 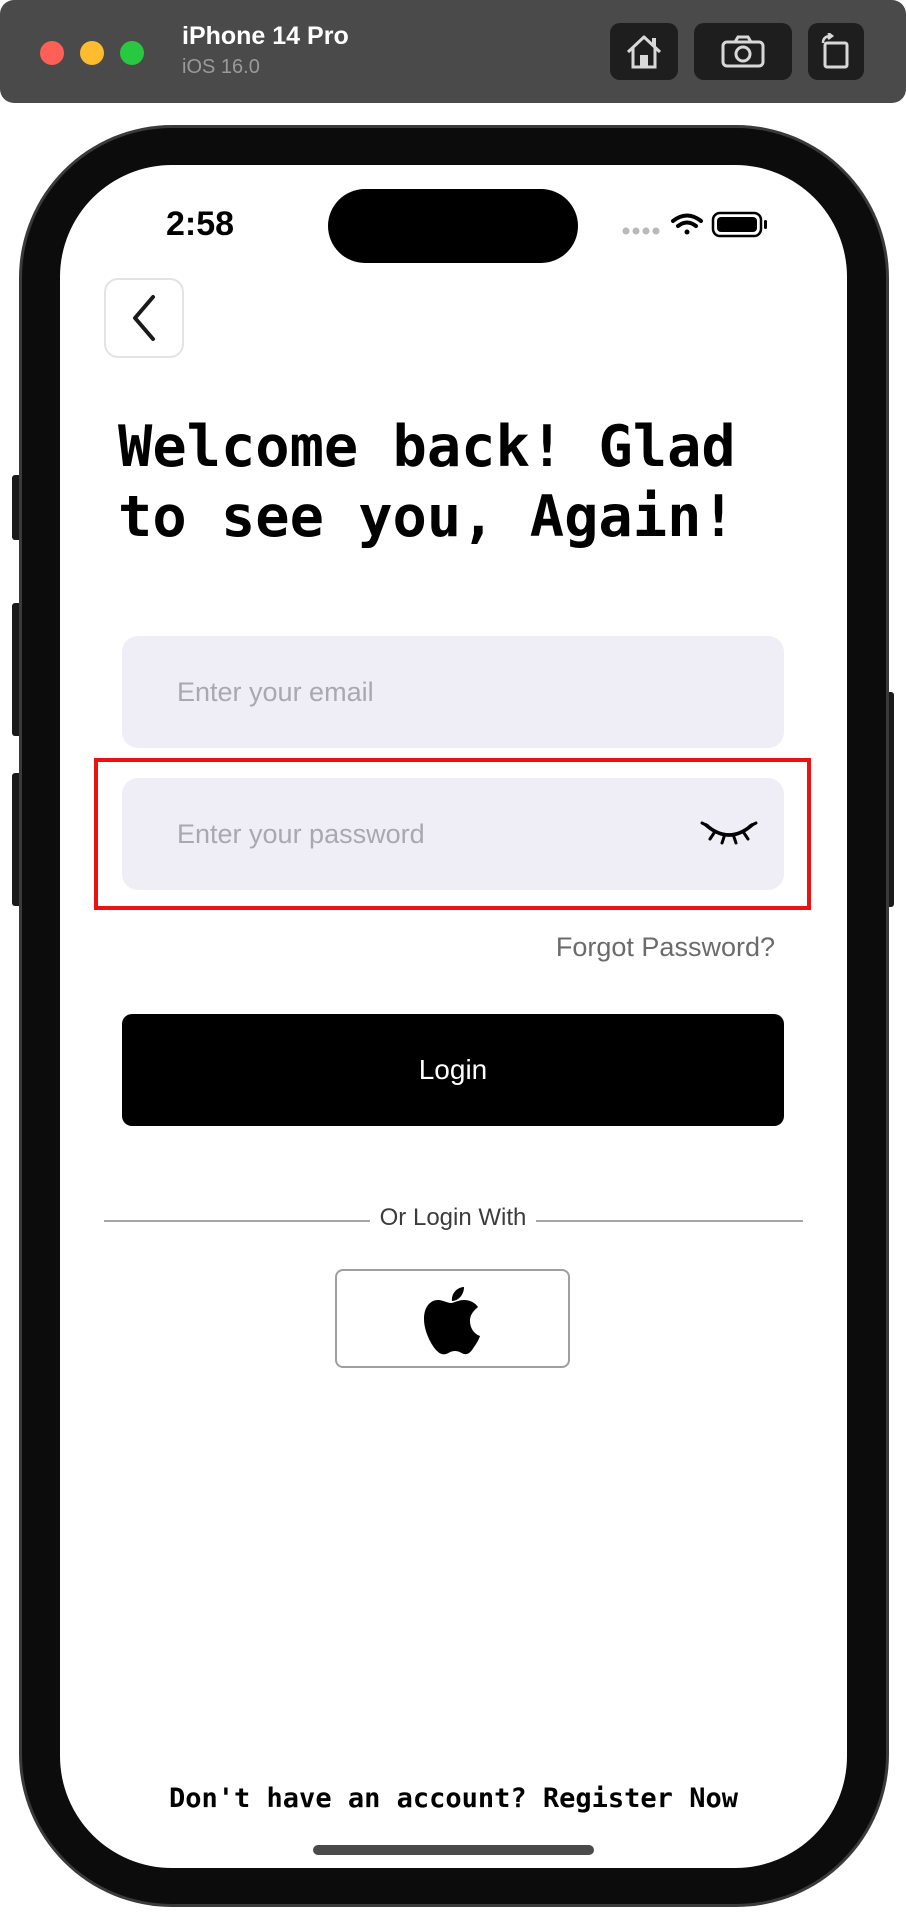 I want to click on simulator-title-bar: iPhone 14 Pro iOS 16.0, so click(x=453, y=51).